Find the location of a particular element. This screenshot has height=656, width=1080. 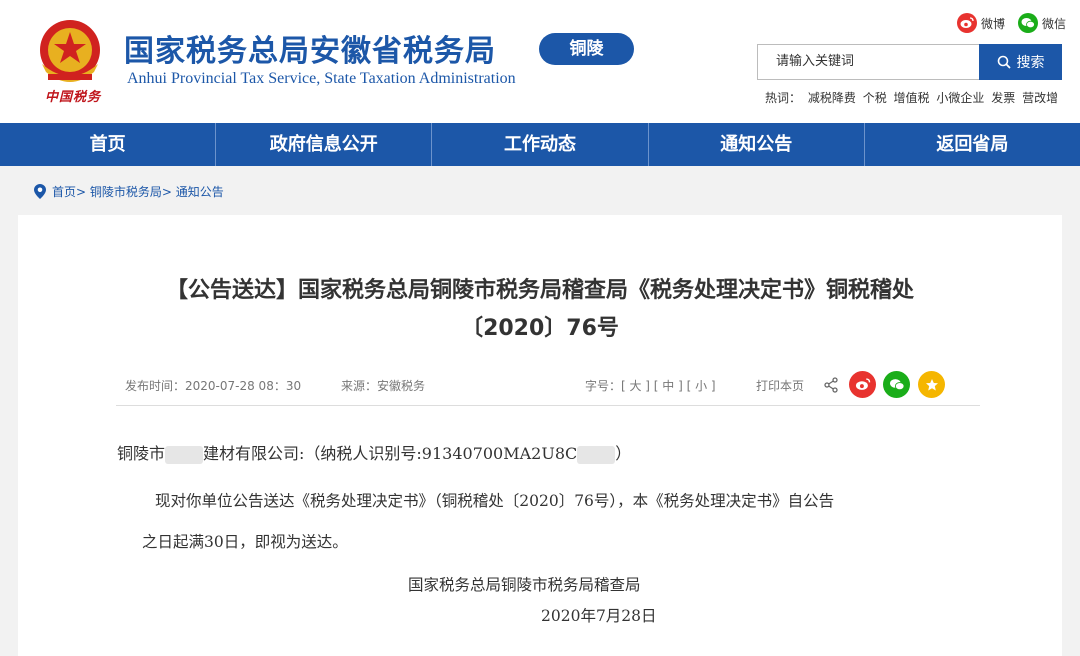

star-icon is located at coordinates (931, 384).